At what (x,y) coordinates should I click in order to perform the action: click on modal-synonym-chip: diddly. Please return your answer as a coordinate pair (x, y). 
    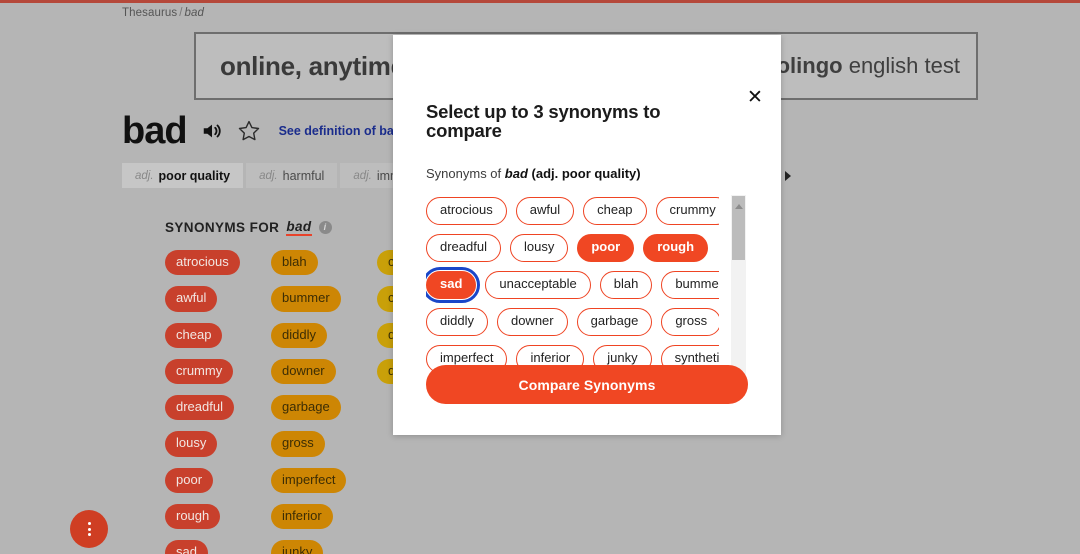
    Looking at the image, I should click on (457, 321).